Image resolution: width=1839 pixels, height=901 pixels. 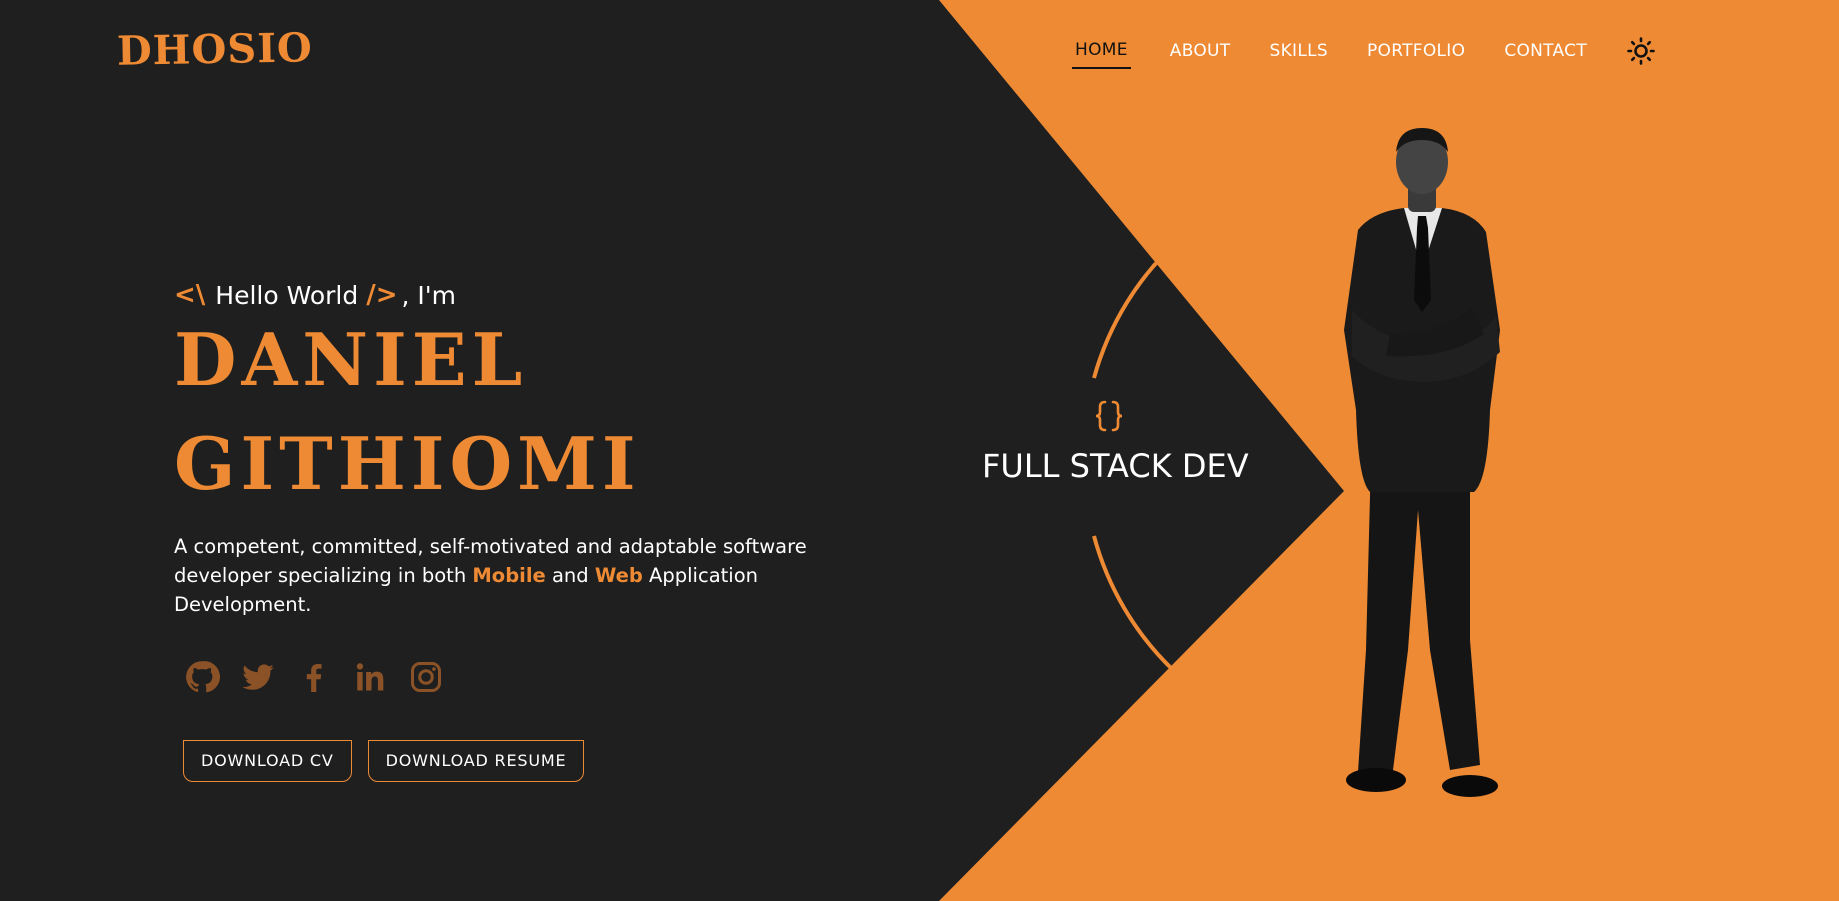 What do you see at coordinates (426, 677) in the screenshot?
I see `instagram-icon` at bounding box center [426, 677].